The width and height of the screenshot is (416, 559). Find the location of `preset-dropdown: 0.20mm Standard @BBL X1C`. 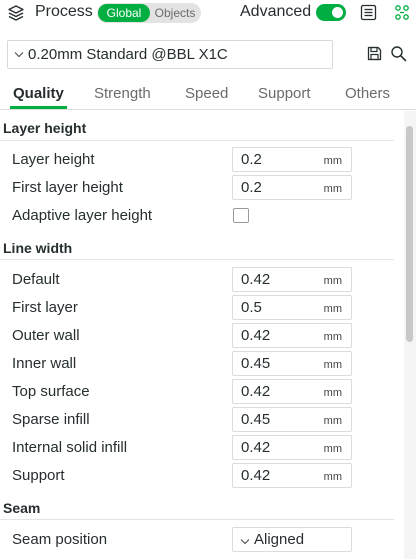

preset-dropdown: 0.20mm Standard @BBL X1C is located at coordinates (170, 54).